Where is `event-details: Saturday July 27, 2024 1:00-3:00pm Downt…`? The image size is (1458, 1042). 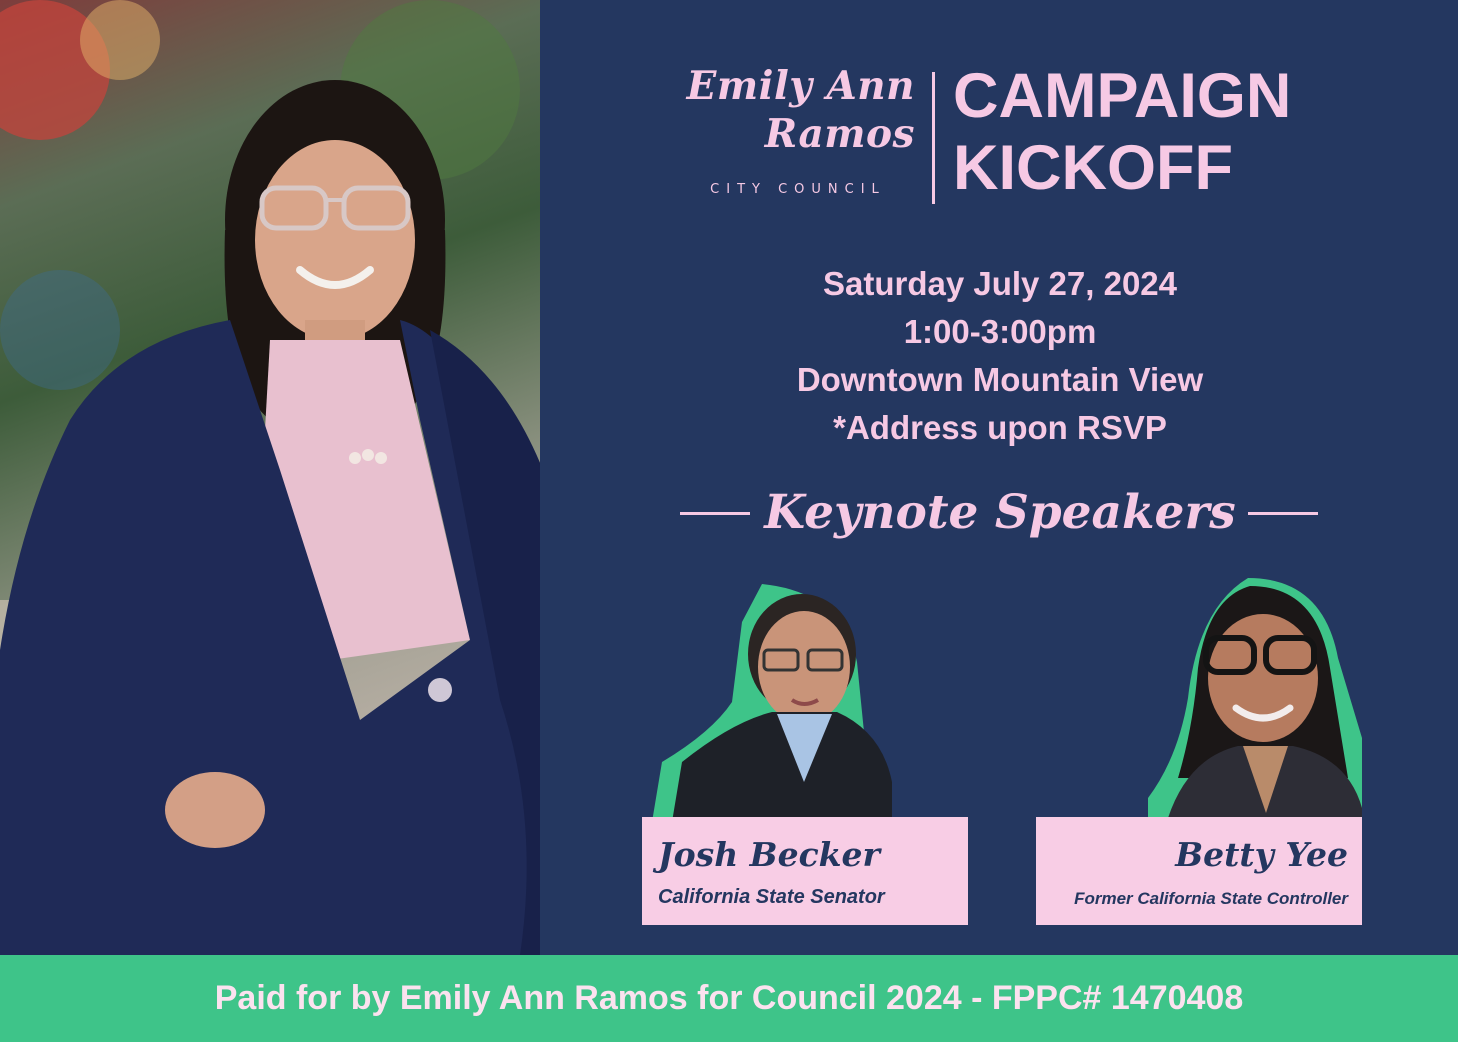 event-details: Saturday July 27, 2024 1:00-3:00pm Downt… is located at coordinates (1000, 356).